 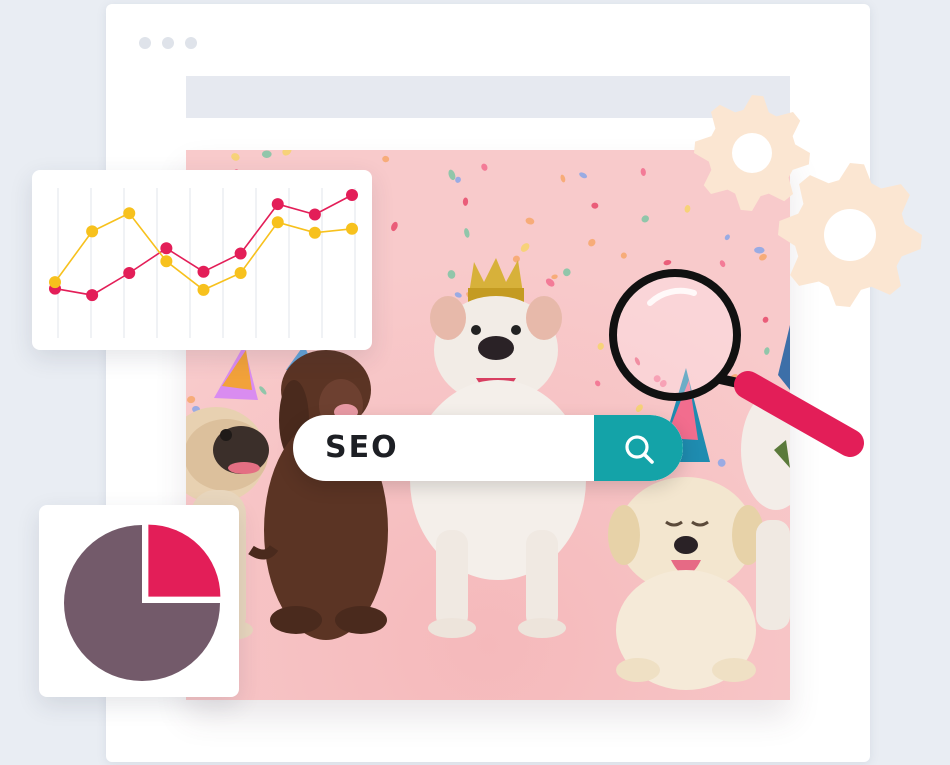 I want to click on pie-slice, so click(x=184, y=560).